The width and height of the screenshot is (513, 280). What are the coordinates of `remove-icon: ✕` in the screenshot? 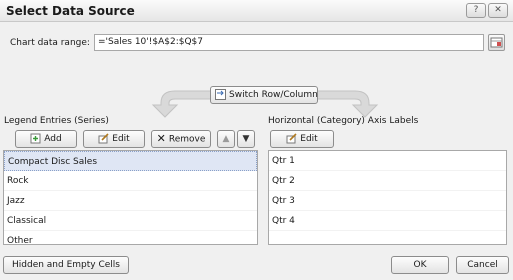 It's located at (161, 138).